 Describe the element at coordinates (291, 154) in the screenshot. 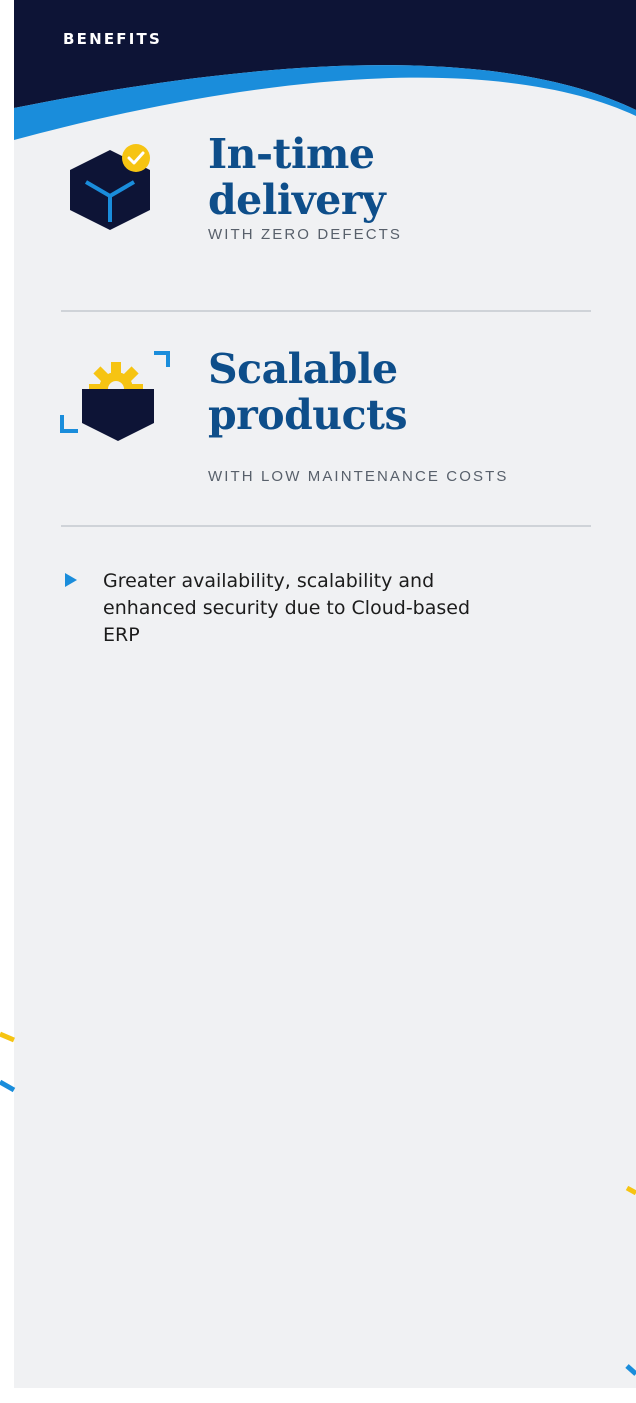

I see `benefit-title-line-1: In-time` at that location.